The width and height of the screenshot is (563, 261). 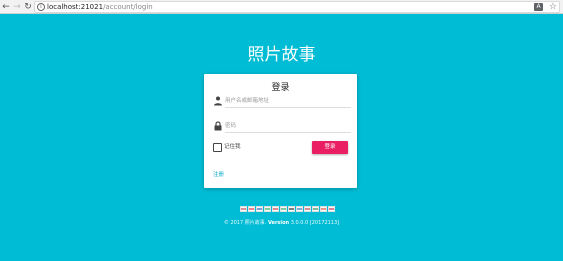 What do you see at coordinates (218, 126) in the screenshot?
I see `lock-icon` at bounding box center [218, 126].